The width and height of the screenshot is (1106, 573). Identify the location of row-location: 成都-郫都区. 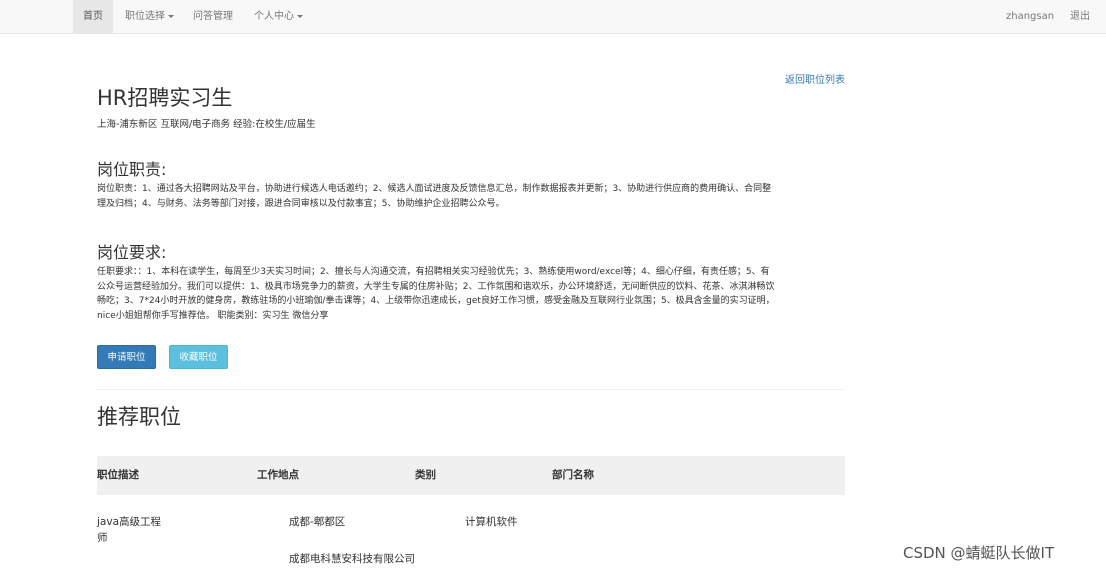
(317, 522).